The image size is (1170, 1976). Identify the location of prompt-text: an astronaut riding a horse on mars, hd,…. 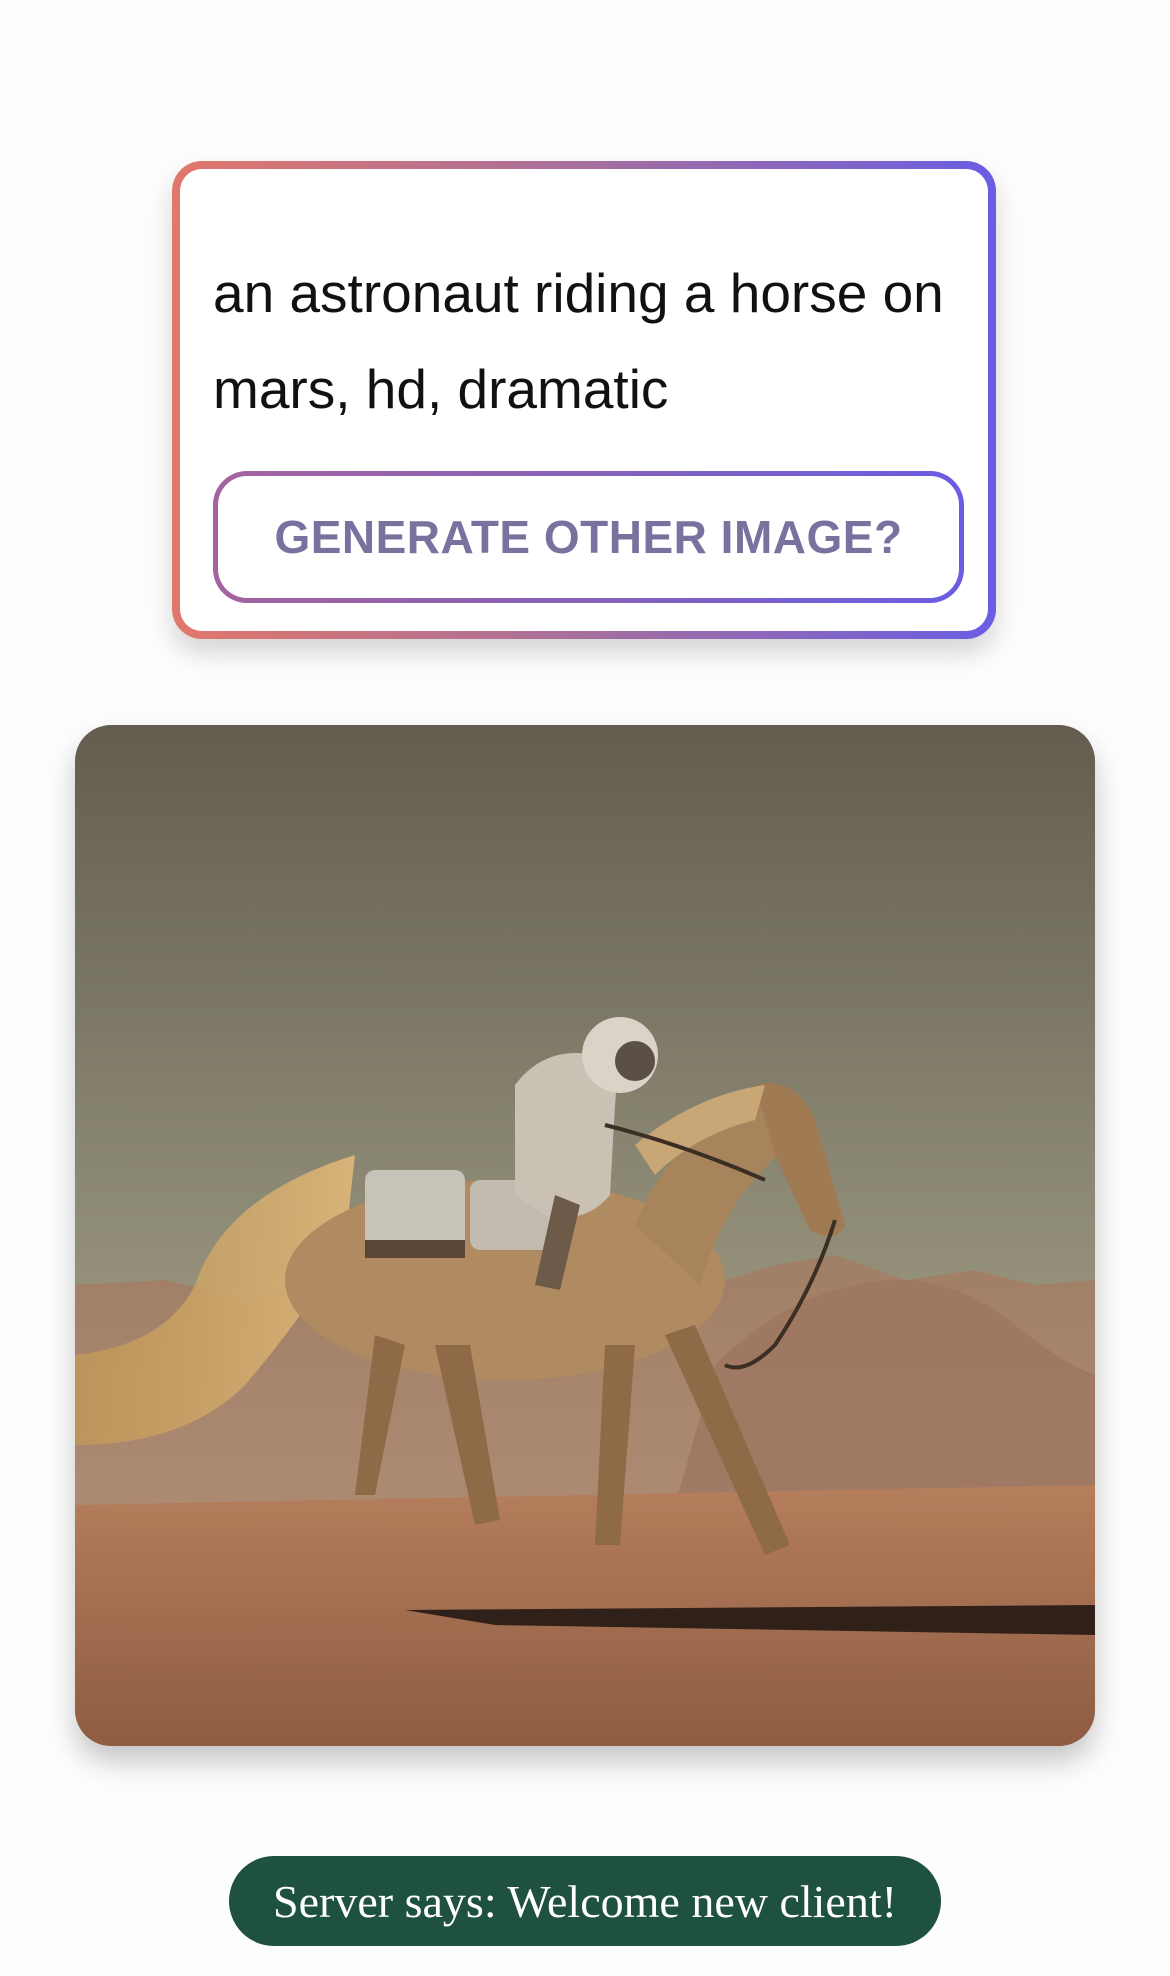
(583, 341).